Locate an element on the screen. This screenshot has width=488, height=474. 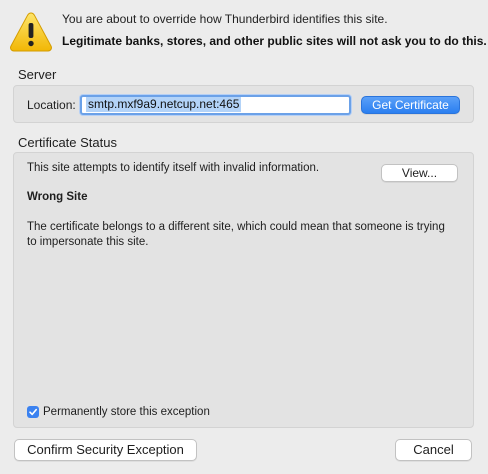
checkmark-icon is located at coordinates (33, 412).